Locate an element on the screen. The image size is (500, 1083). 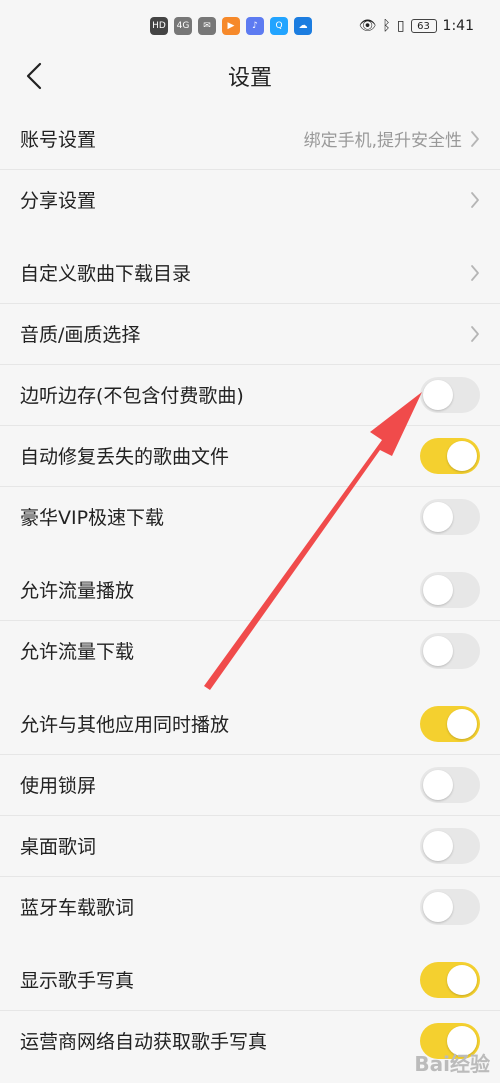
row-label: 允许流量下载 is located at coordinates (77, 652).